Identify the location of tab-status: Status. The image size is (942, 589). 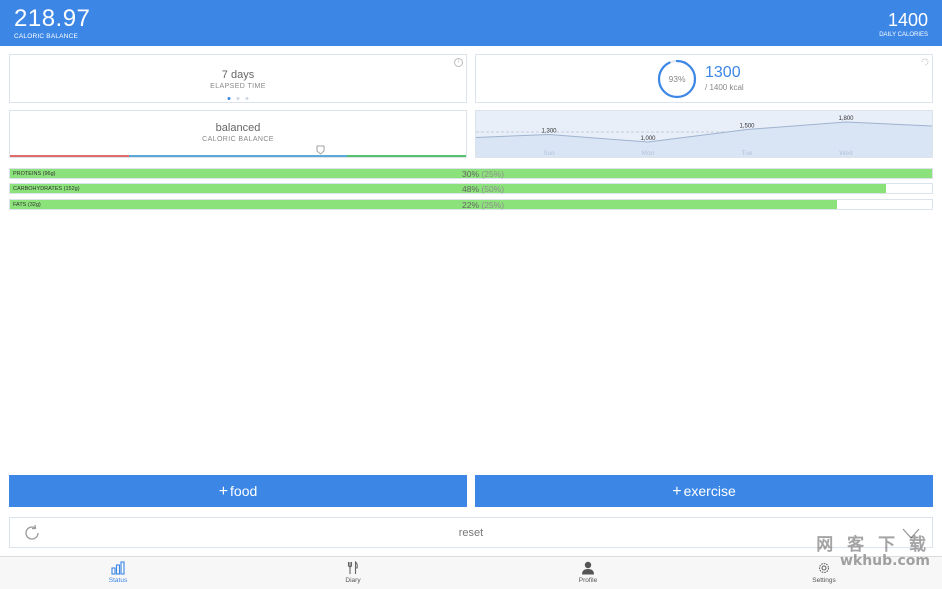
(118, 572).